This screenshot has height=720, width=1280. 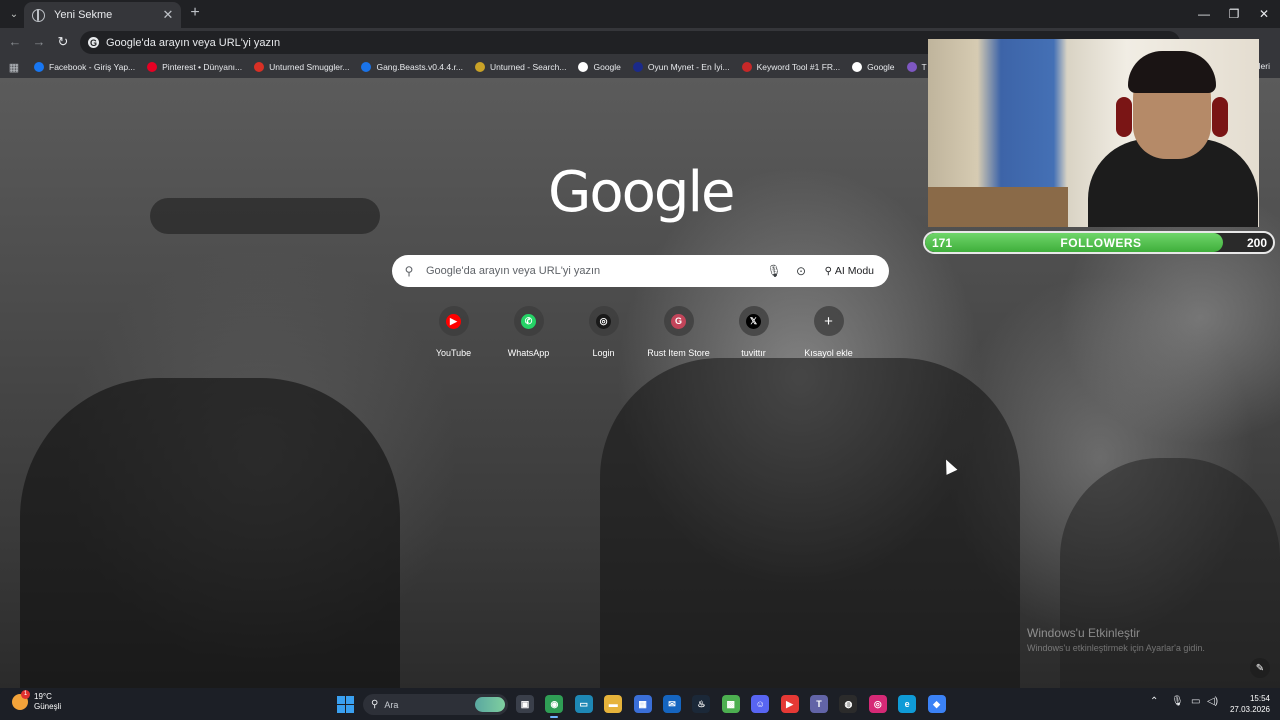 I want to click on webcam-overlay, so click(x=1093, y=133).